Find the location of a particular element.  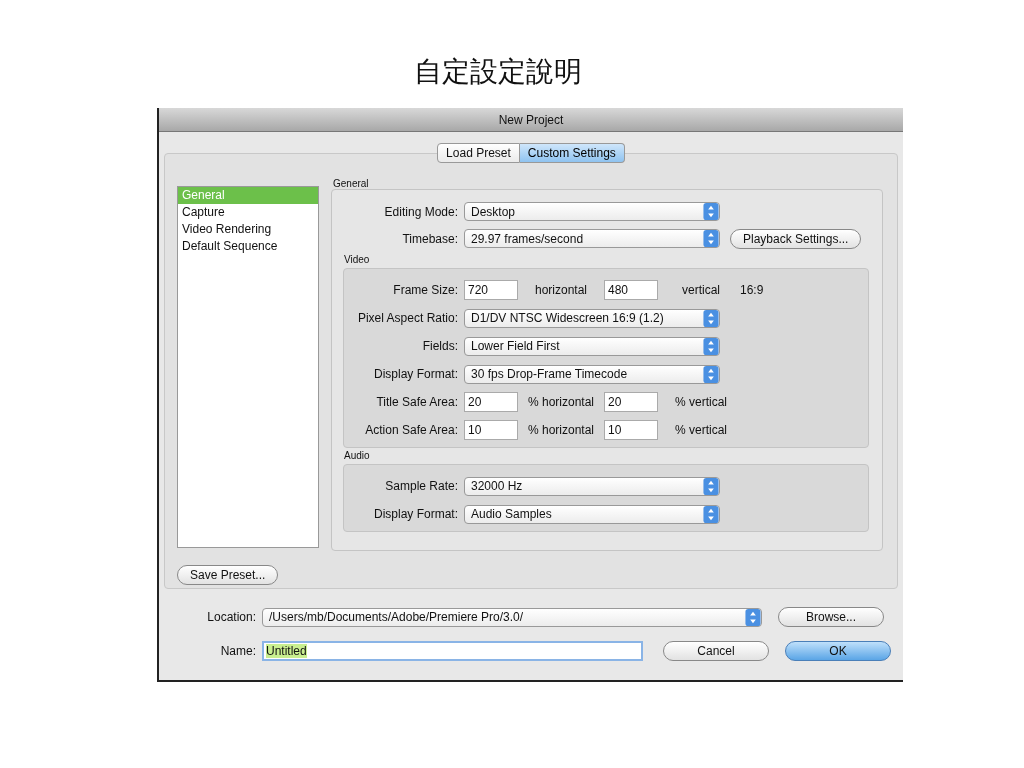

group-heading: General is located at coordinates (351, 183).